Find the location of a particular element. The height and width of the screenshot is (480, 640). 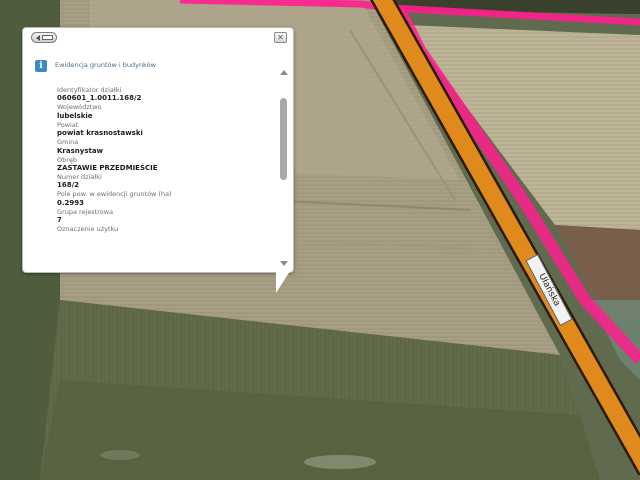

close-icon: ✕ is located at coordinates (280, 37).